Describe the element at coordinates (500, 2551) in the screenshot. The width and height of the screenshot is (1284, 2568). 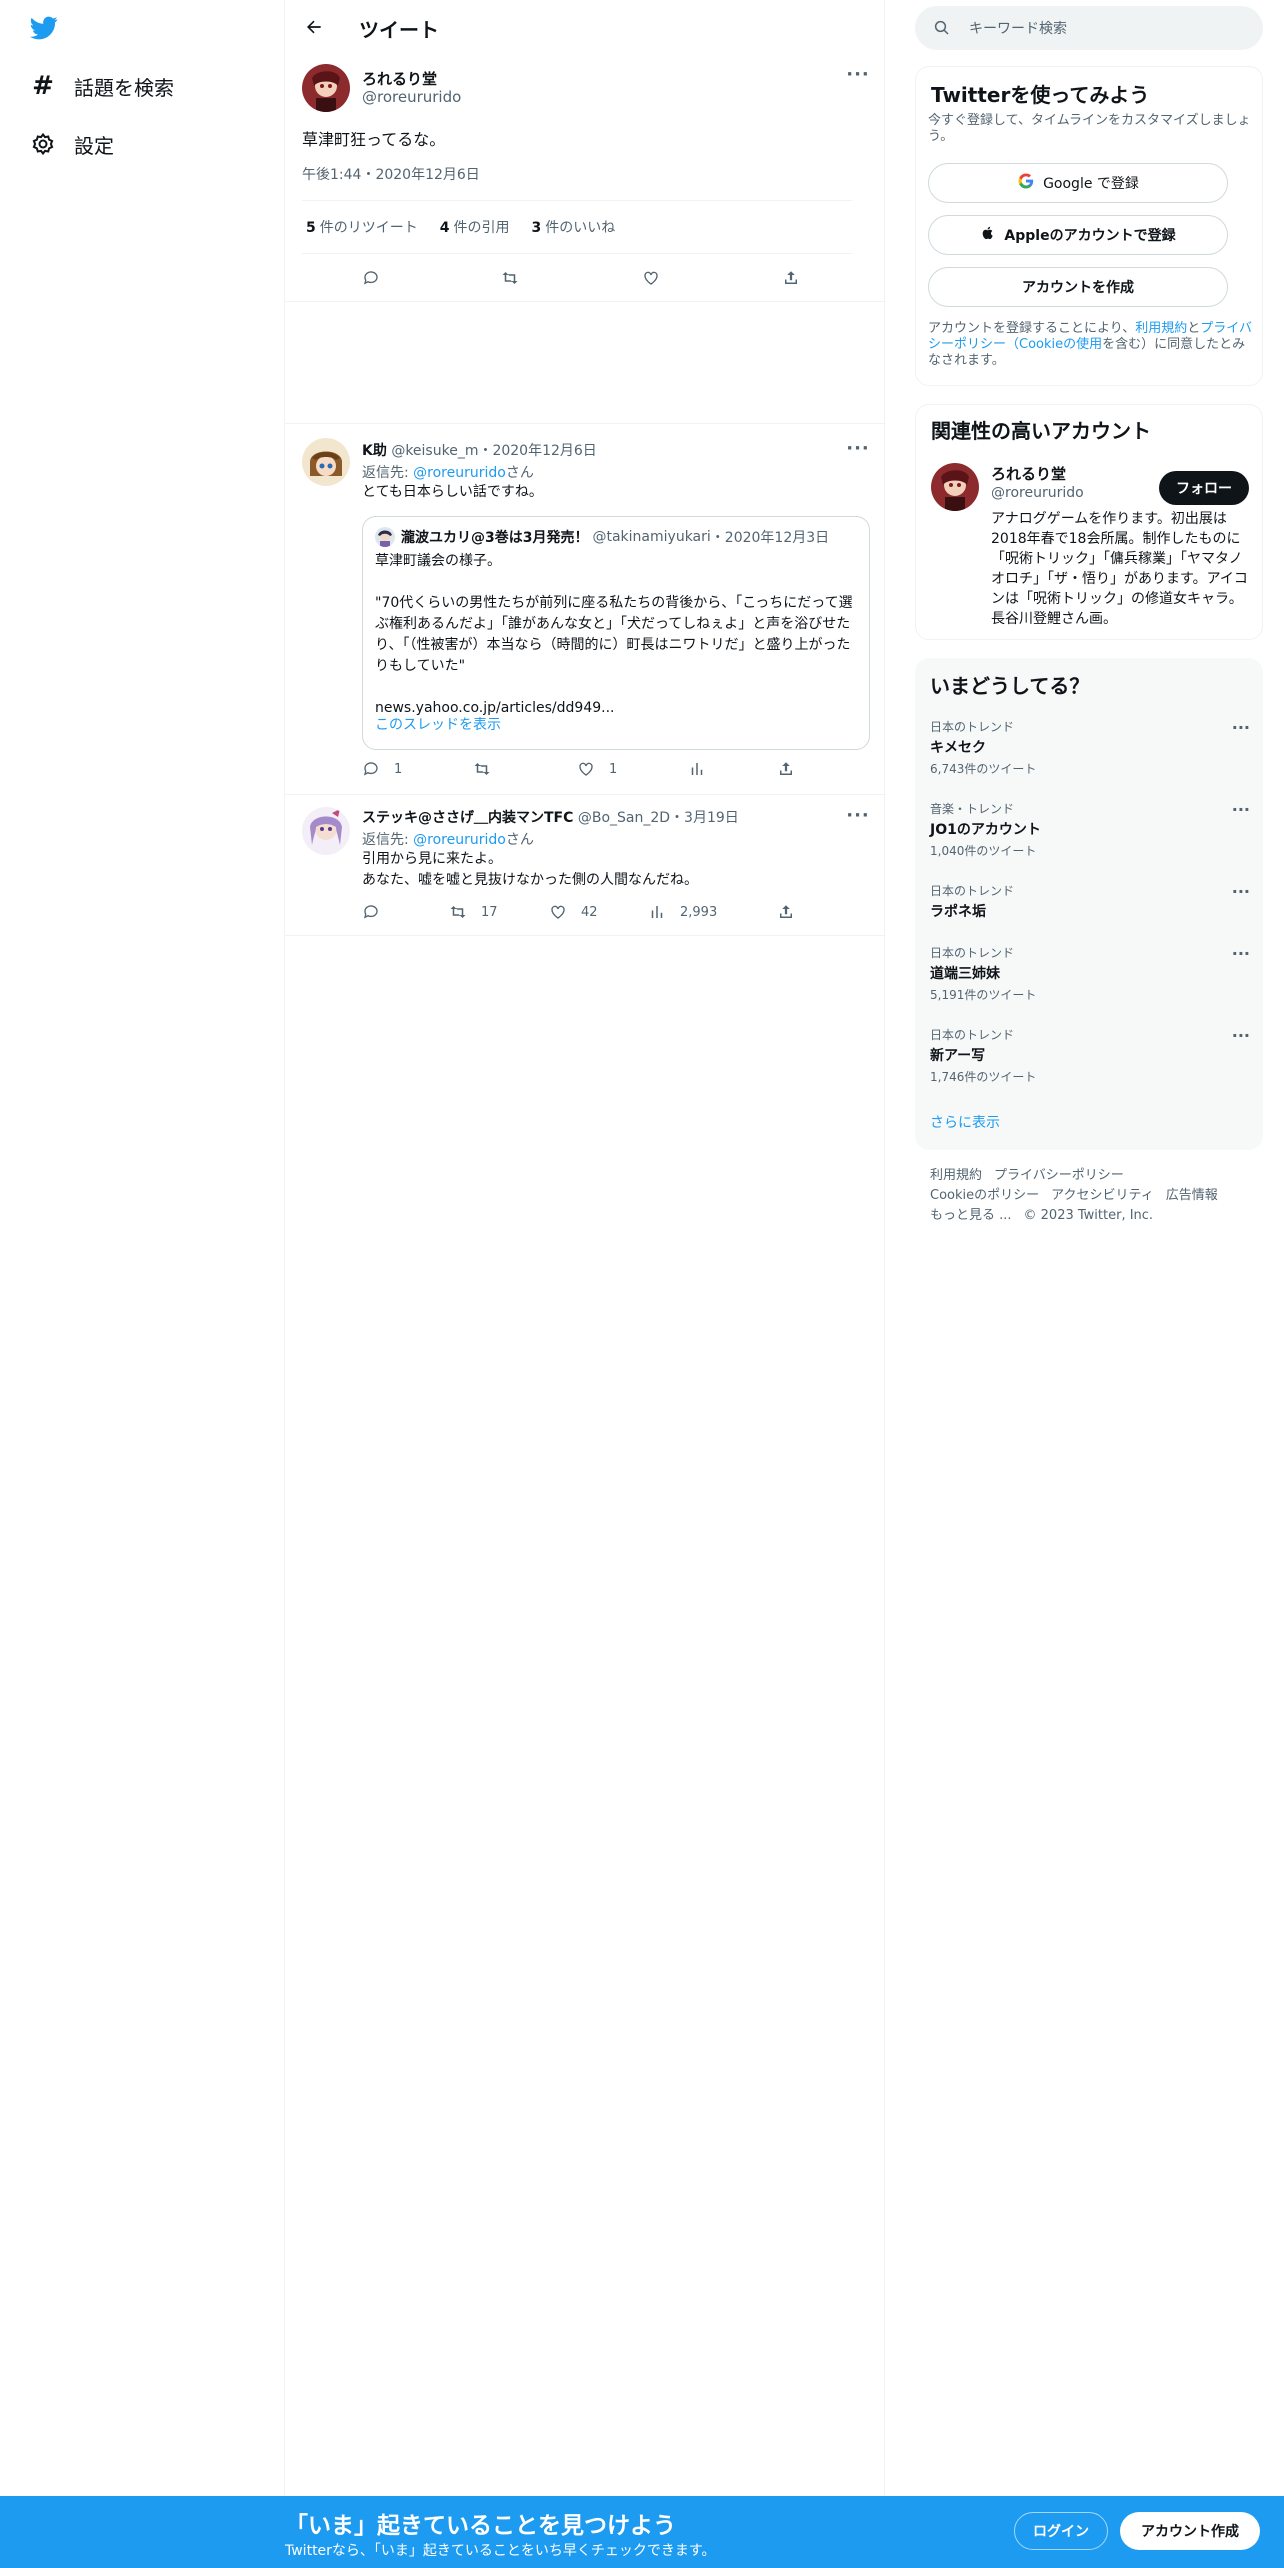
I see `bottom-bar-subtitle: Twitterなら、「いま」起きていることをいち早くチェックできます。` at that location.